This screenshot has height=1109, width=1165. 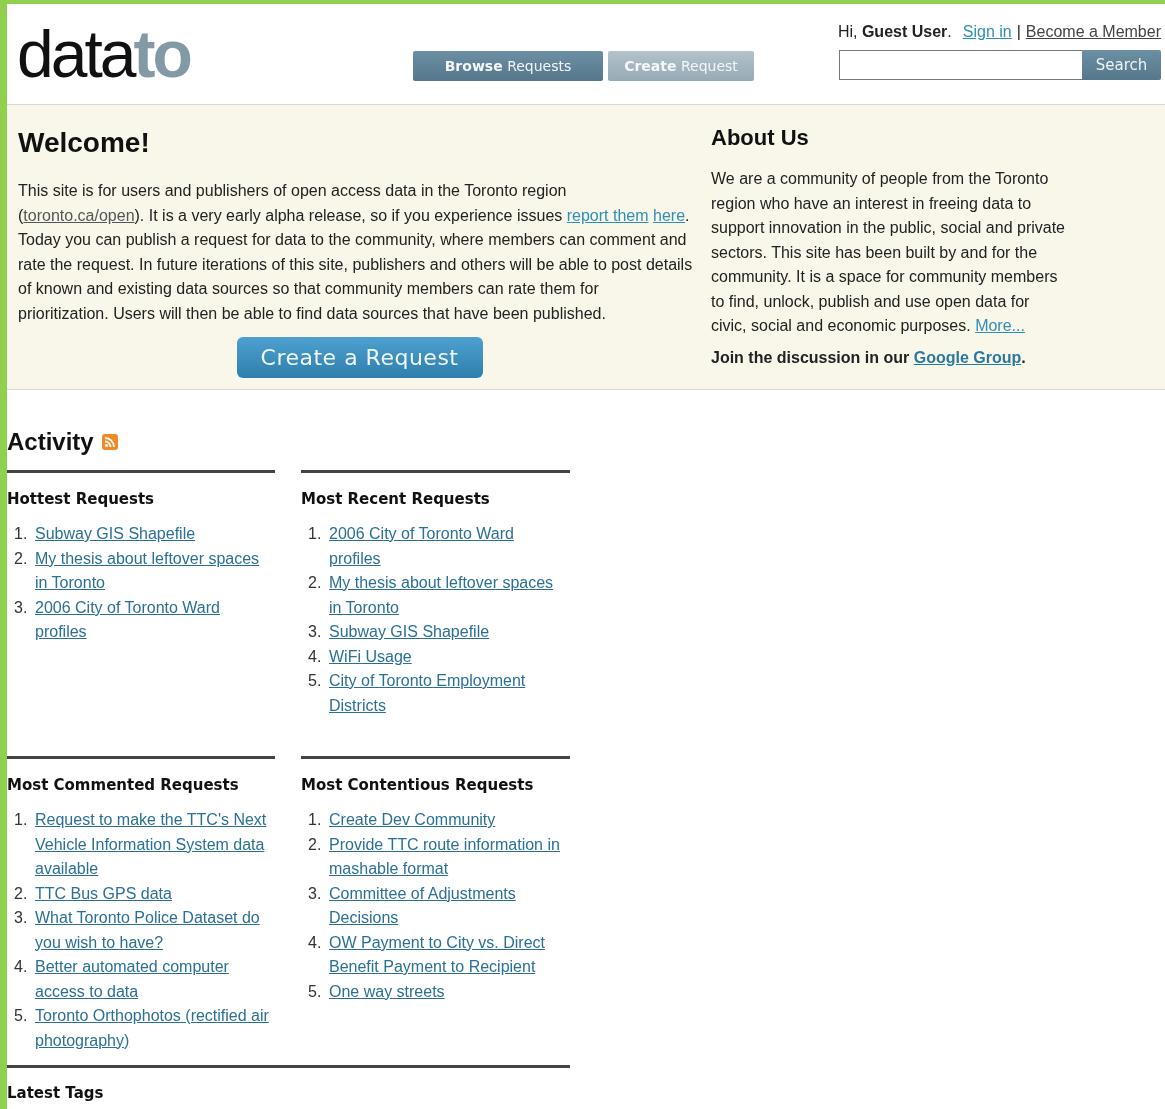 What do you see at coordinates (447, 955) in the screenshot?
I see `request-link: OW Payment to City vs. Direct Benefit Payment to Recipient` at bounding box center [447, 955].